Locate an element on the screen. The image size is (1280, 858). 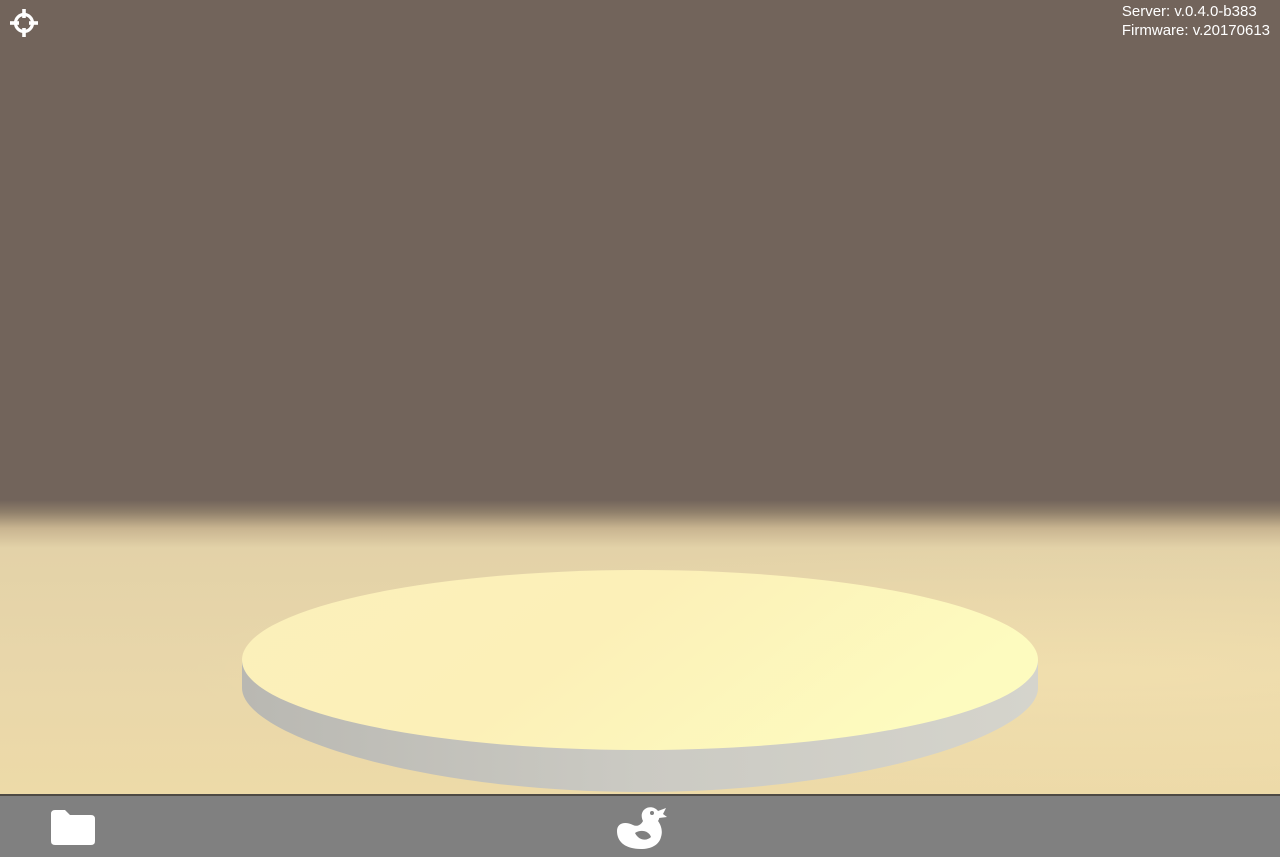
bottom-toolbar is located at coordinates (640, 825).